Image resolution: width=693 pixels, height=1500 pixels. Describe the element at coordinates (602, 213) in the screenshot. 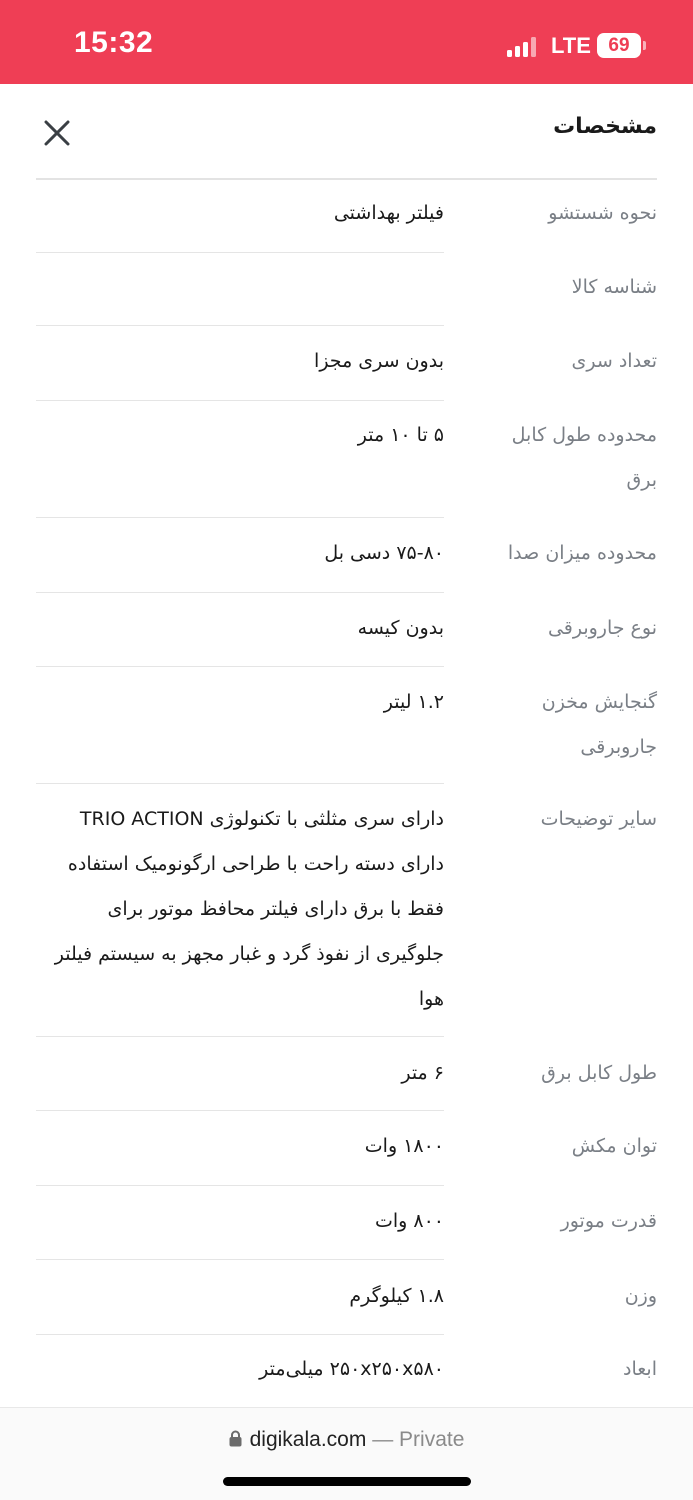

I see `spec-label: نحوه شستشو` at that location.